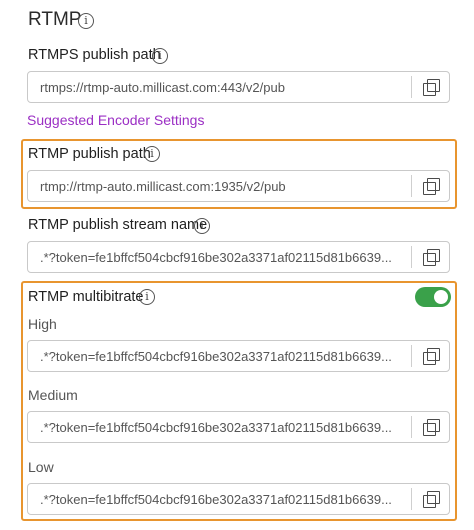  I want to click on section-title: RTMP, so click(55, 19).